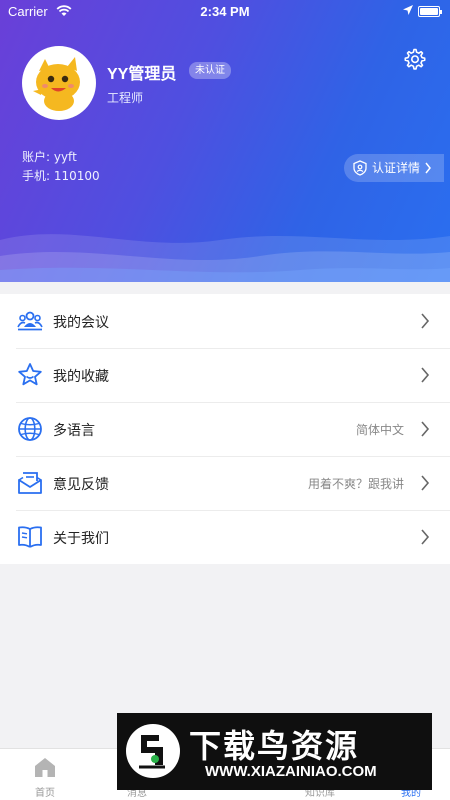 This screenshot has width=450, height=800. Describe the element at coordinates (360, 168) in the screenshot. I see `shield-icon` at that location.